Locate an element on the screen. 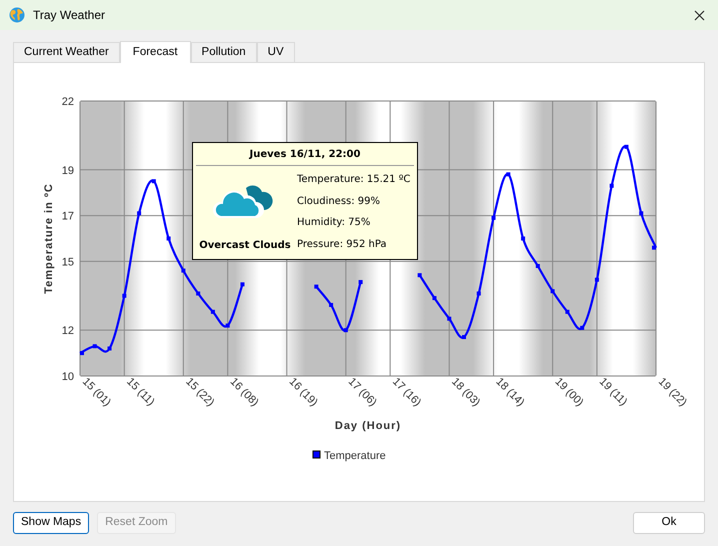  x-tick-label: 17 (06) is located at coordinates (362, 392).